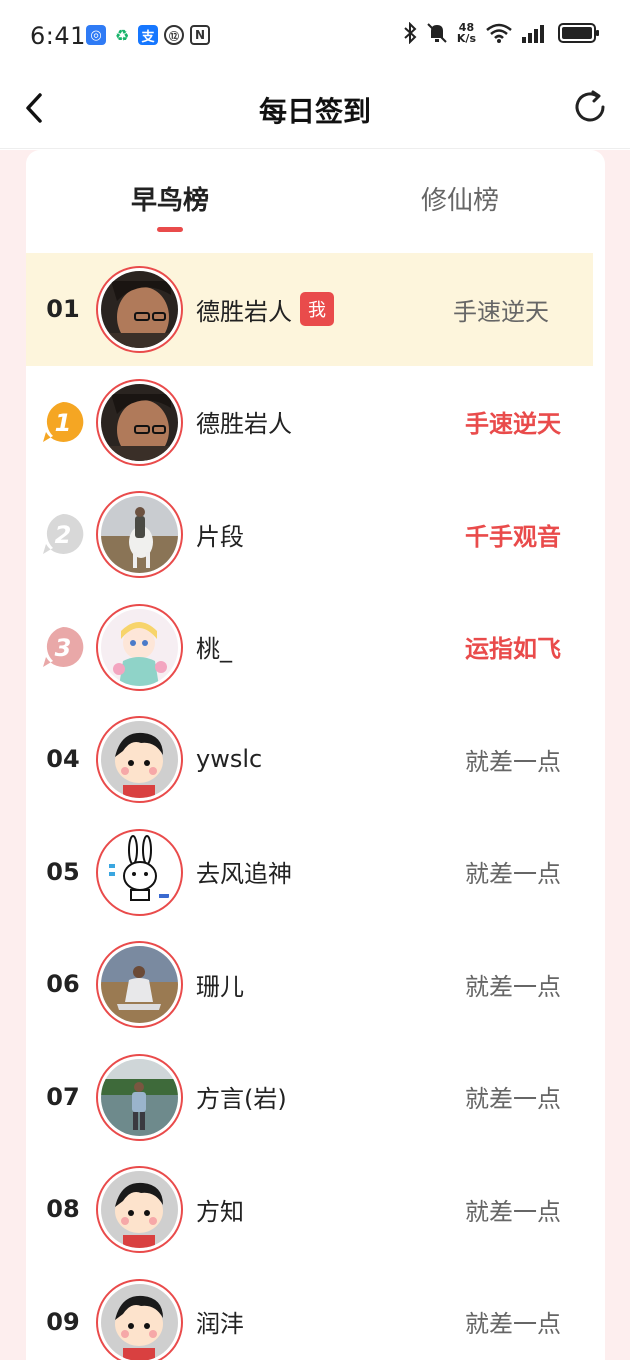  What do you see at coordinates (63, 1321) in the screenshot?
I see `rank-number: 09` at bounding box center [63, 1321].